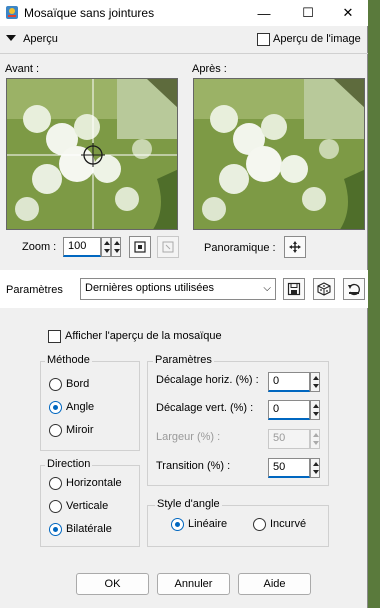  What do you see at coordinates (289, 382) in the screenshot?
I see `h-offset-input: 0` at bounding box center [289, 382].